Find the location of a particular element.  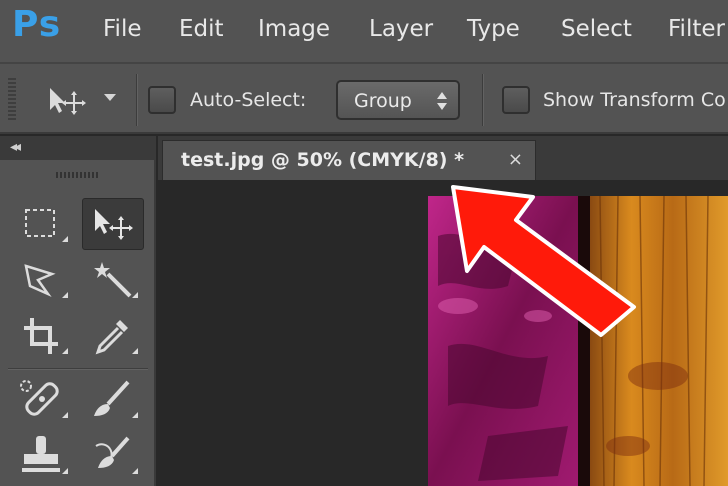

menu-layer: Layer is located at coordinates (401, 29).